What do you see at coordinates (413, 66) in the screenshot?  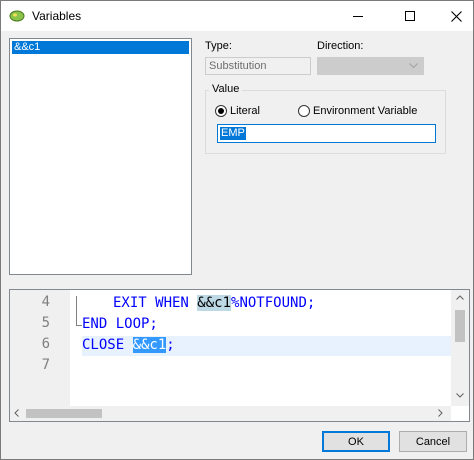 I see `chevron-down-icon` at bounding box center [413, 66].